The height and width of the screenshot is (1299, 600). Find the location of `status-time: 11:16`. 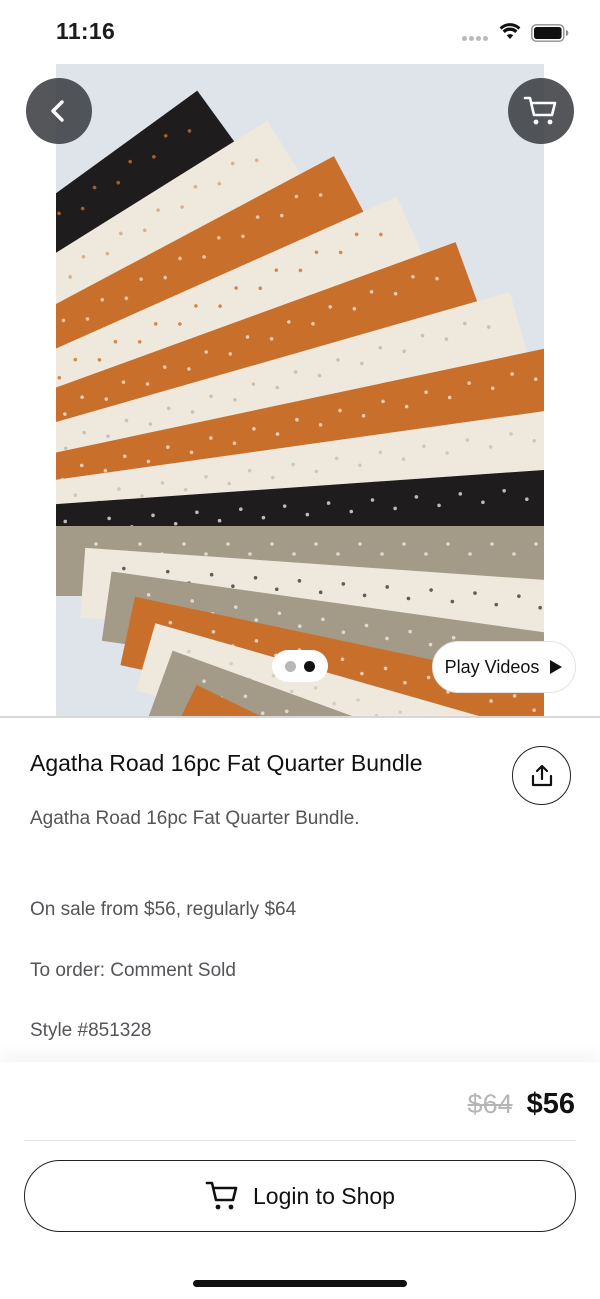

status-time: 11:16 is located at coordinates (86, 31).